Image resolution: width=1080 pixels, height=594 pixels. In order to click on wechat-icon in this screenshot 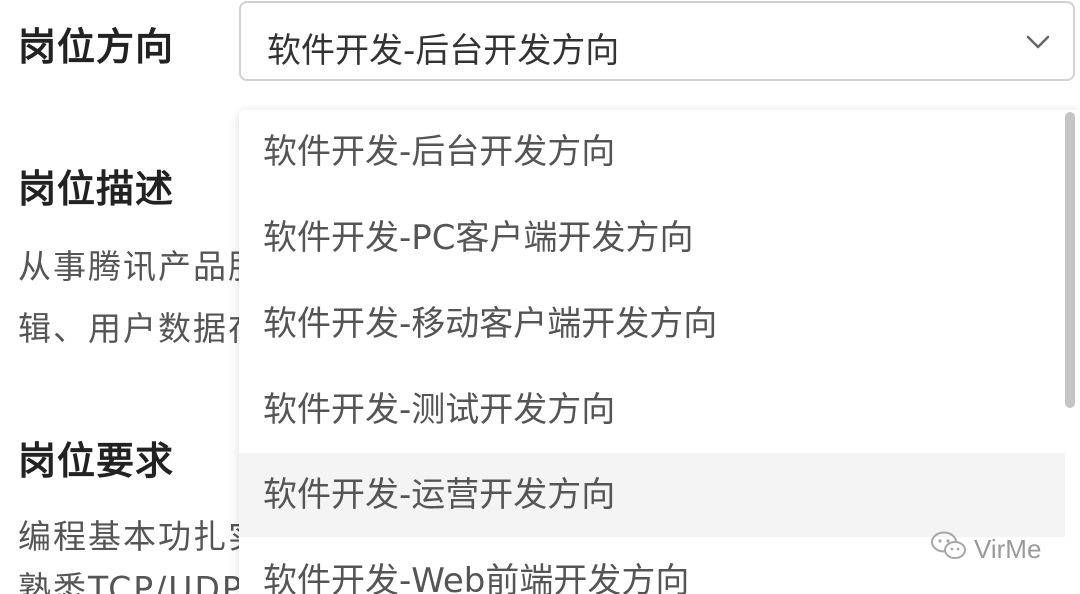, I will do `click(949, 549)`.